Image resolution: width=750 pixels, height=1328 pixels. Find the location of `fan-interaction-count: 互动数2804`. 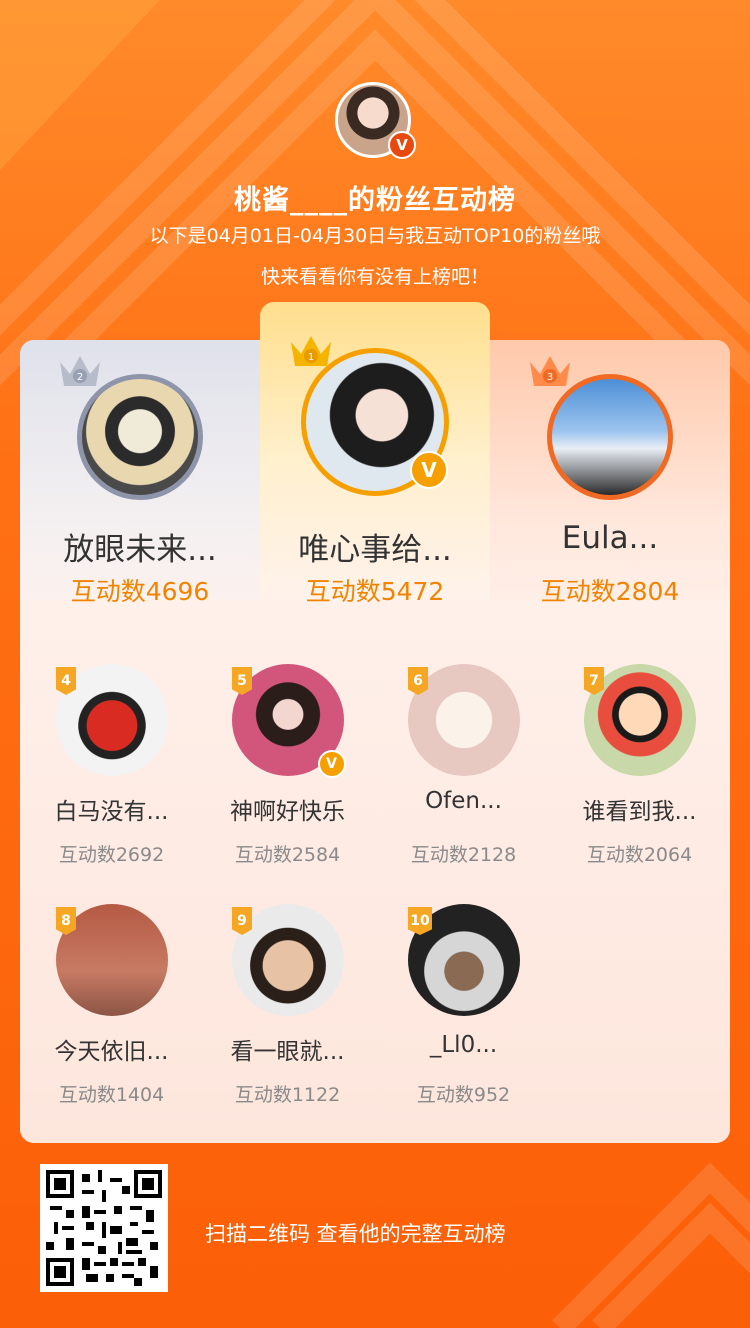

fan-interaction-count: 互动数2804 is located at coordinates (610, 591).